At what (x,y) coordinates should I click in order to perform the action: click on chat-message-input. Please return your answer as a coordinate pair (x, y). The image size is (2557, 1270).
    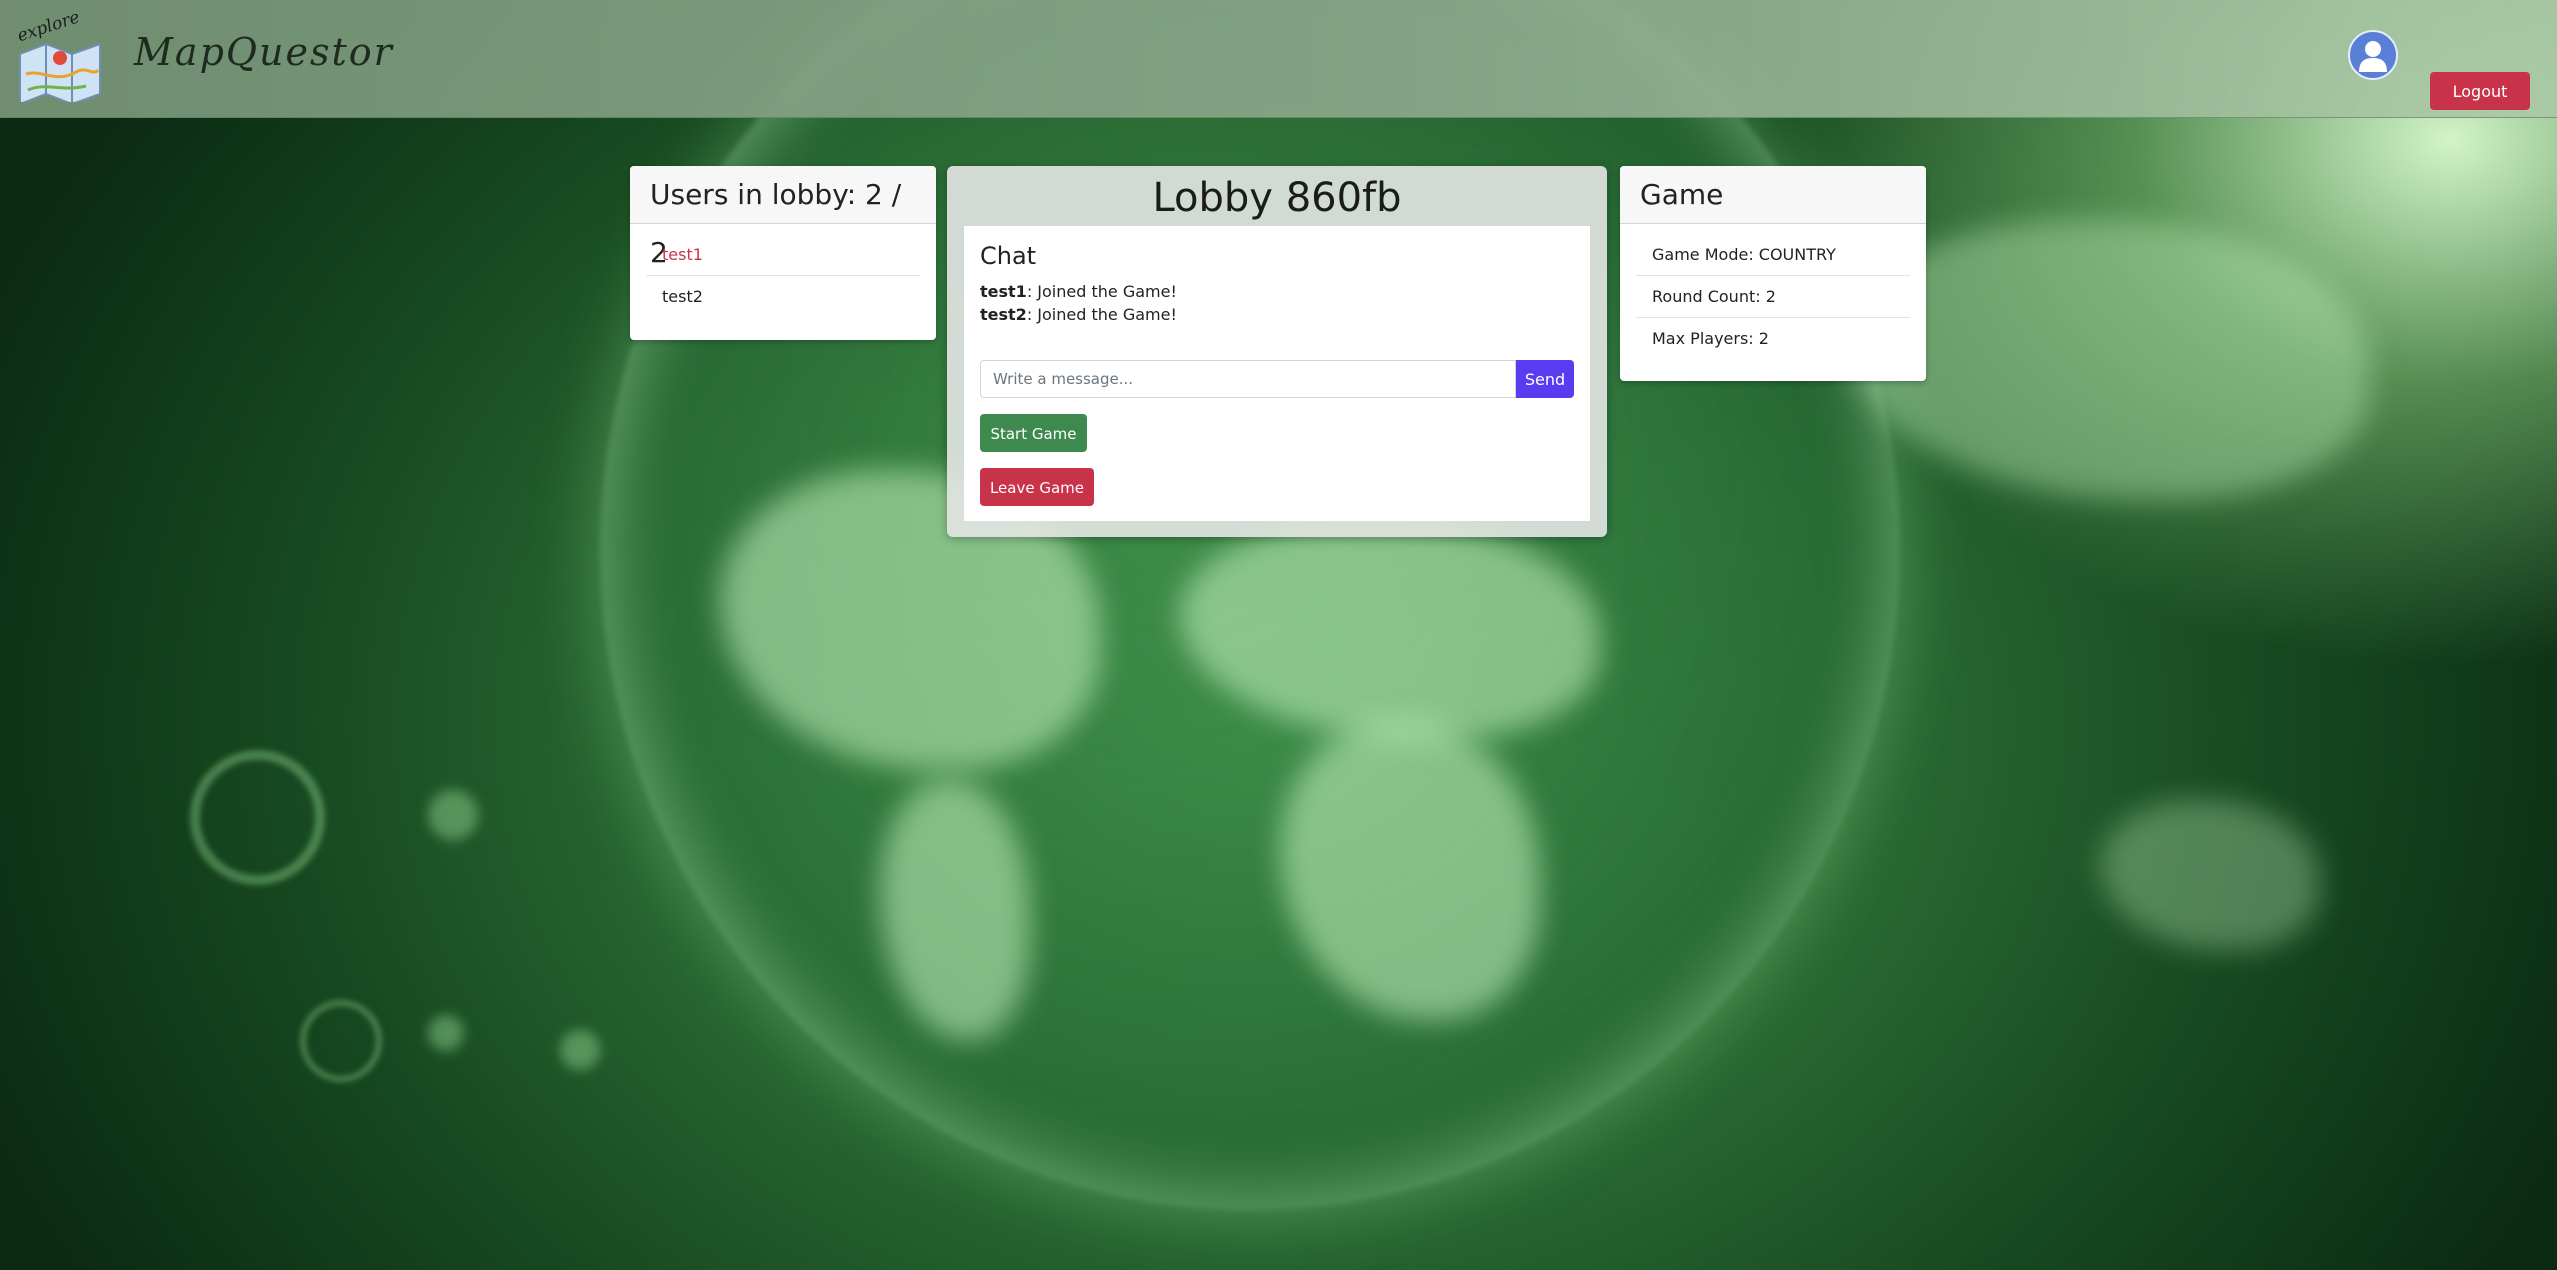
    Looking at the image, I should click on (1248, 379).